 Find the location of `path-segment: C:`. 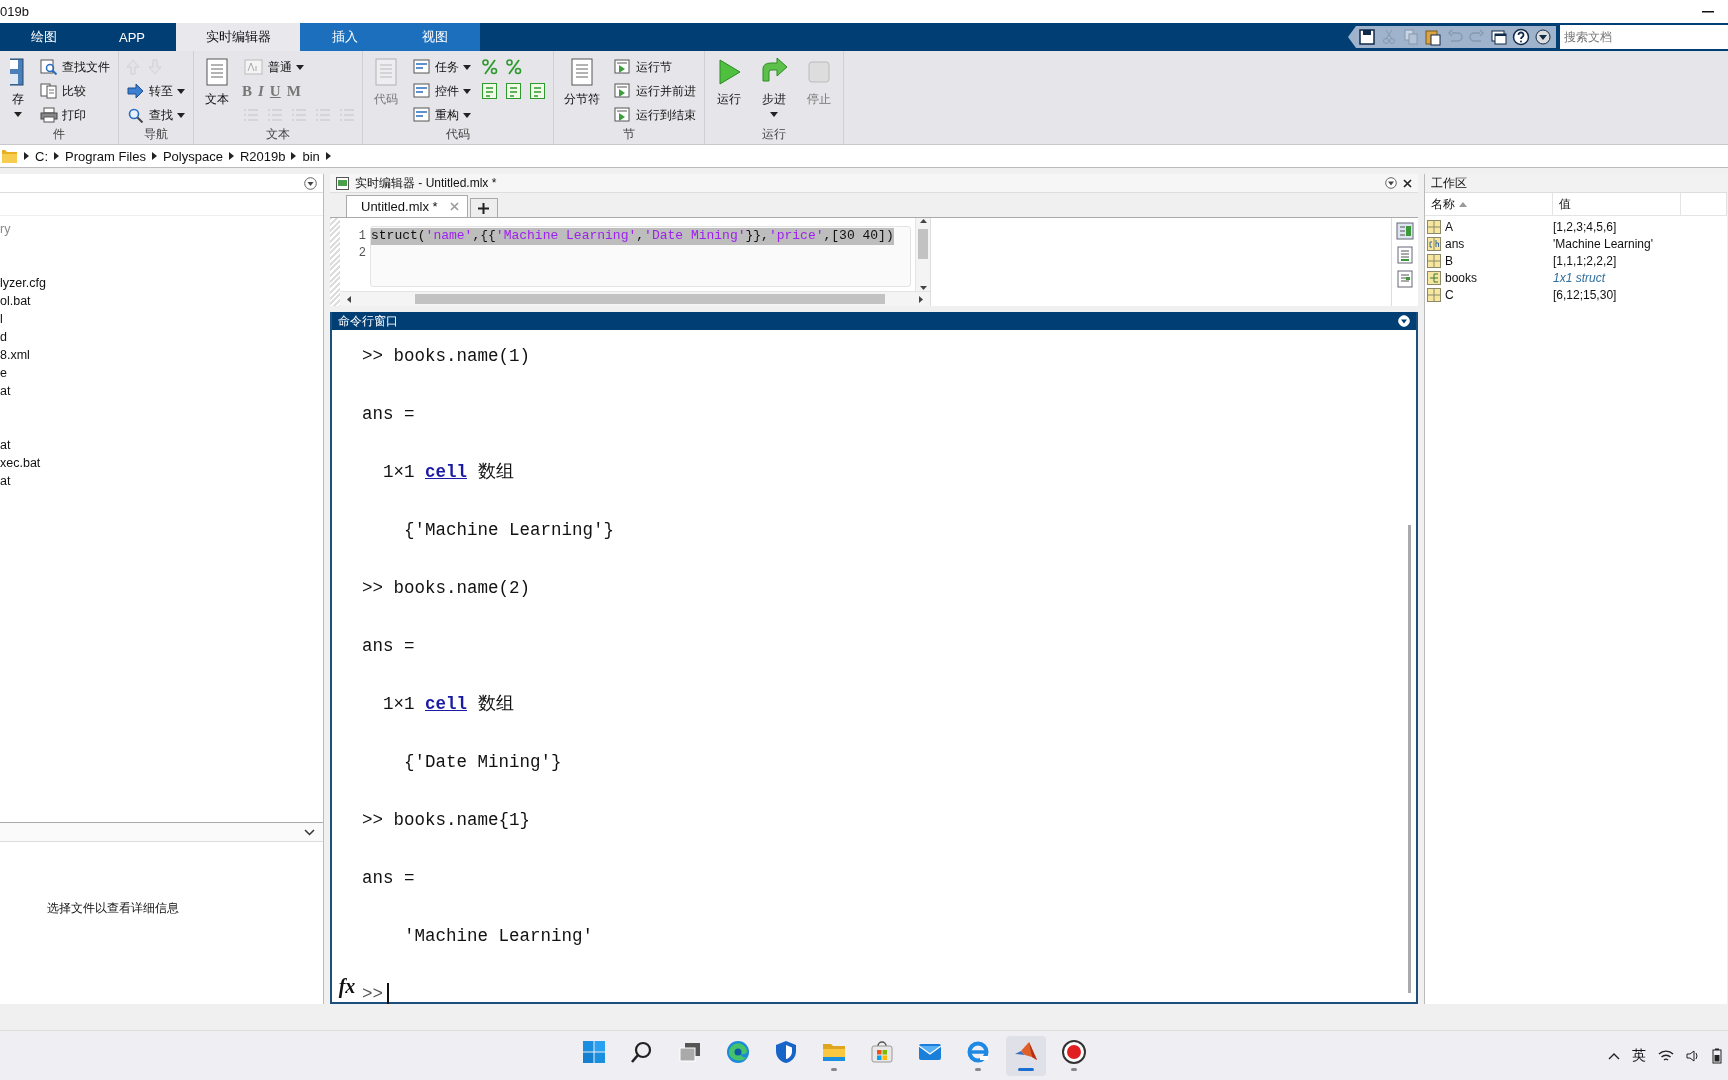

path-segment: C: is located at coordinates (41, 156).